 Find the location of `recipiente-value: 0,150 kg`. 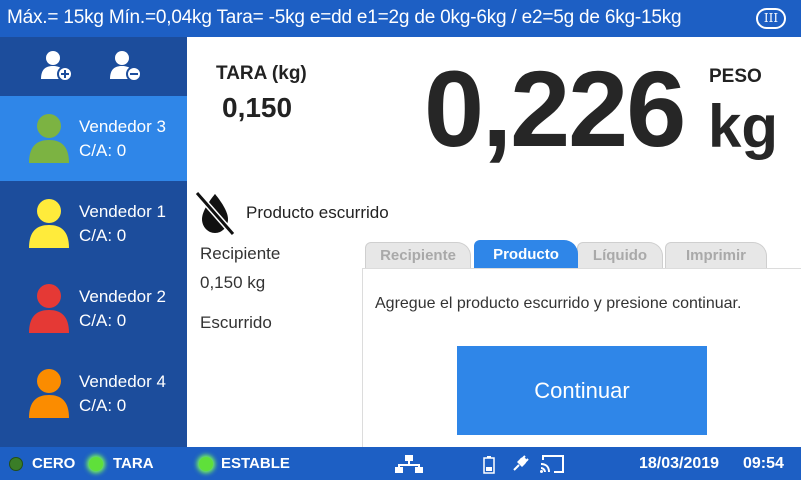

recipiente-value: 0,150 kg is located at coordinates (233, 282).